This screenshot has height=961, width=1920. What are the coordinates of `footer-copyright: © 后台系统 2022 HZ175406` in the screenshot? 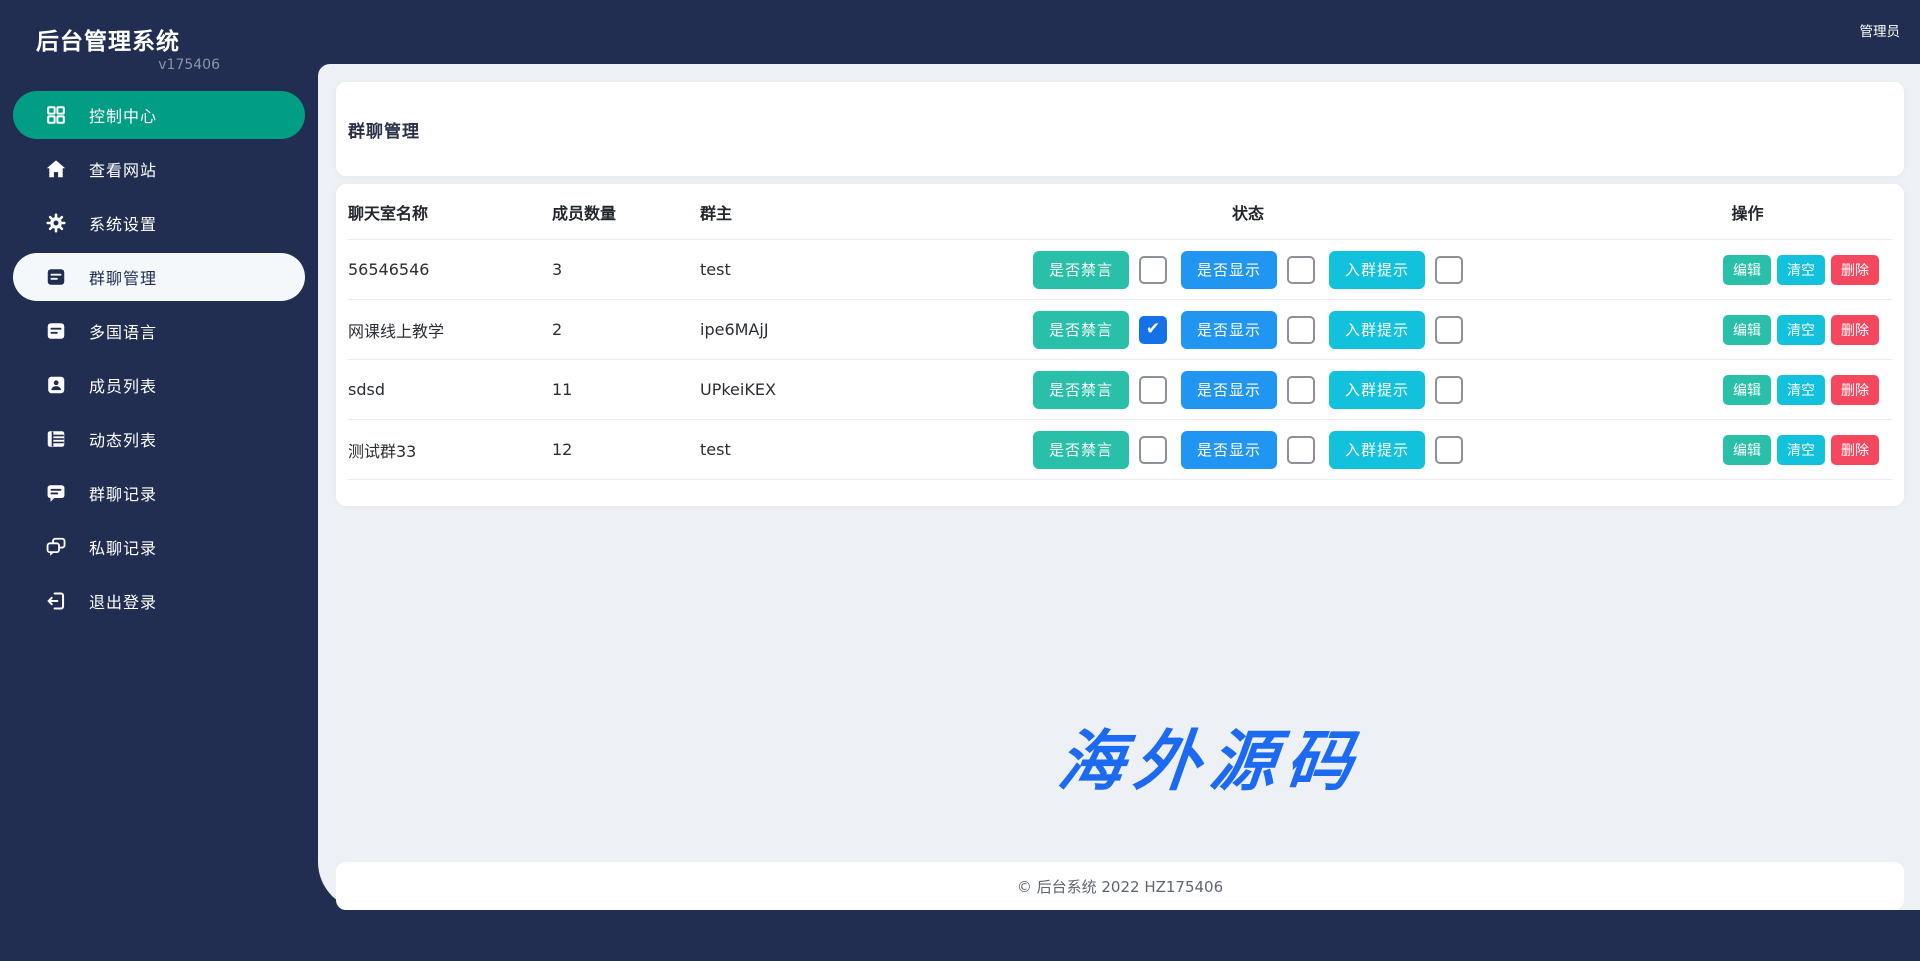 It's located at (1120, 886).